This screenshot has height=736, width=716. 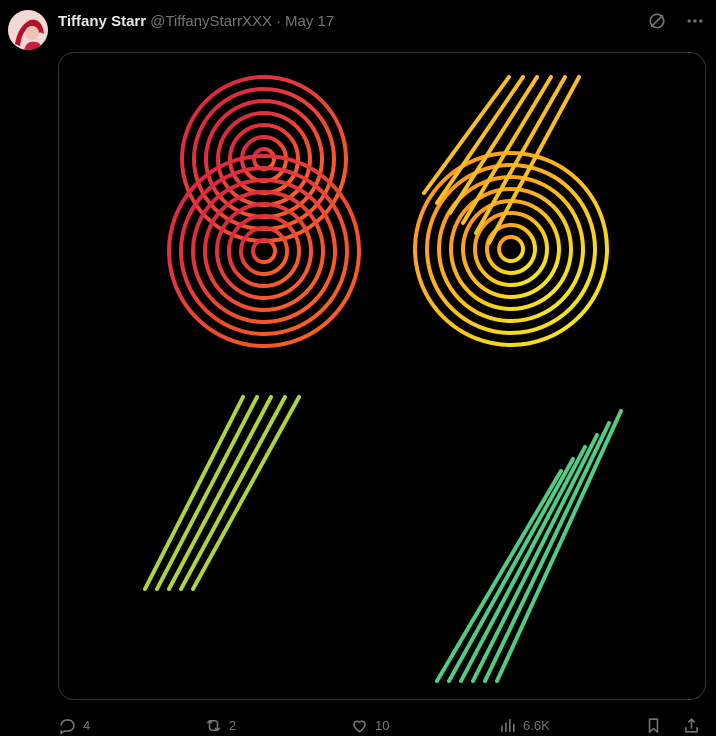 What do you see at coordinates (359, 726) in the screenshot?
I see `like-icon` at bounding box center [359, 726].